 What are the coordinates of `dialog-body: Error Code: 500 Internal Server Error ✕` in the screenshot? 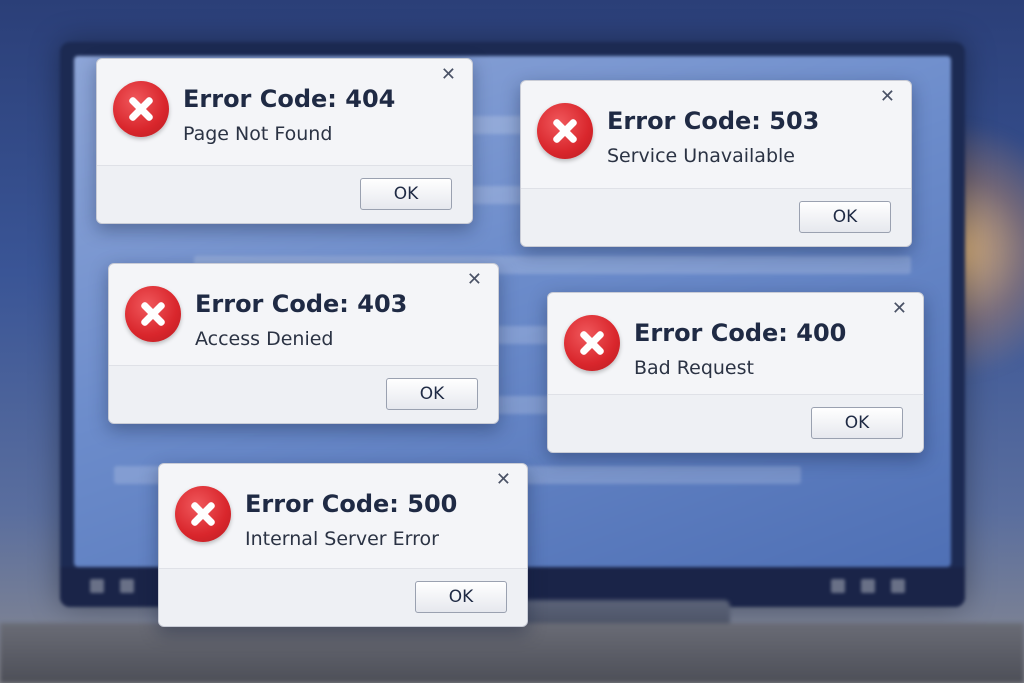 It's located at (343, 516).